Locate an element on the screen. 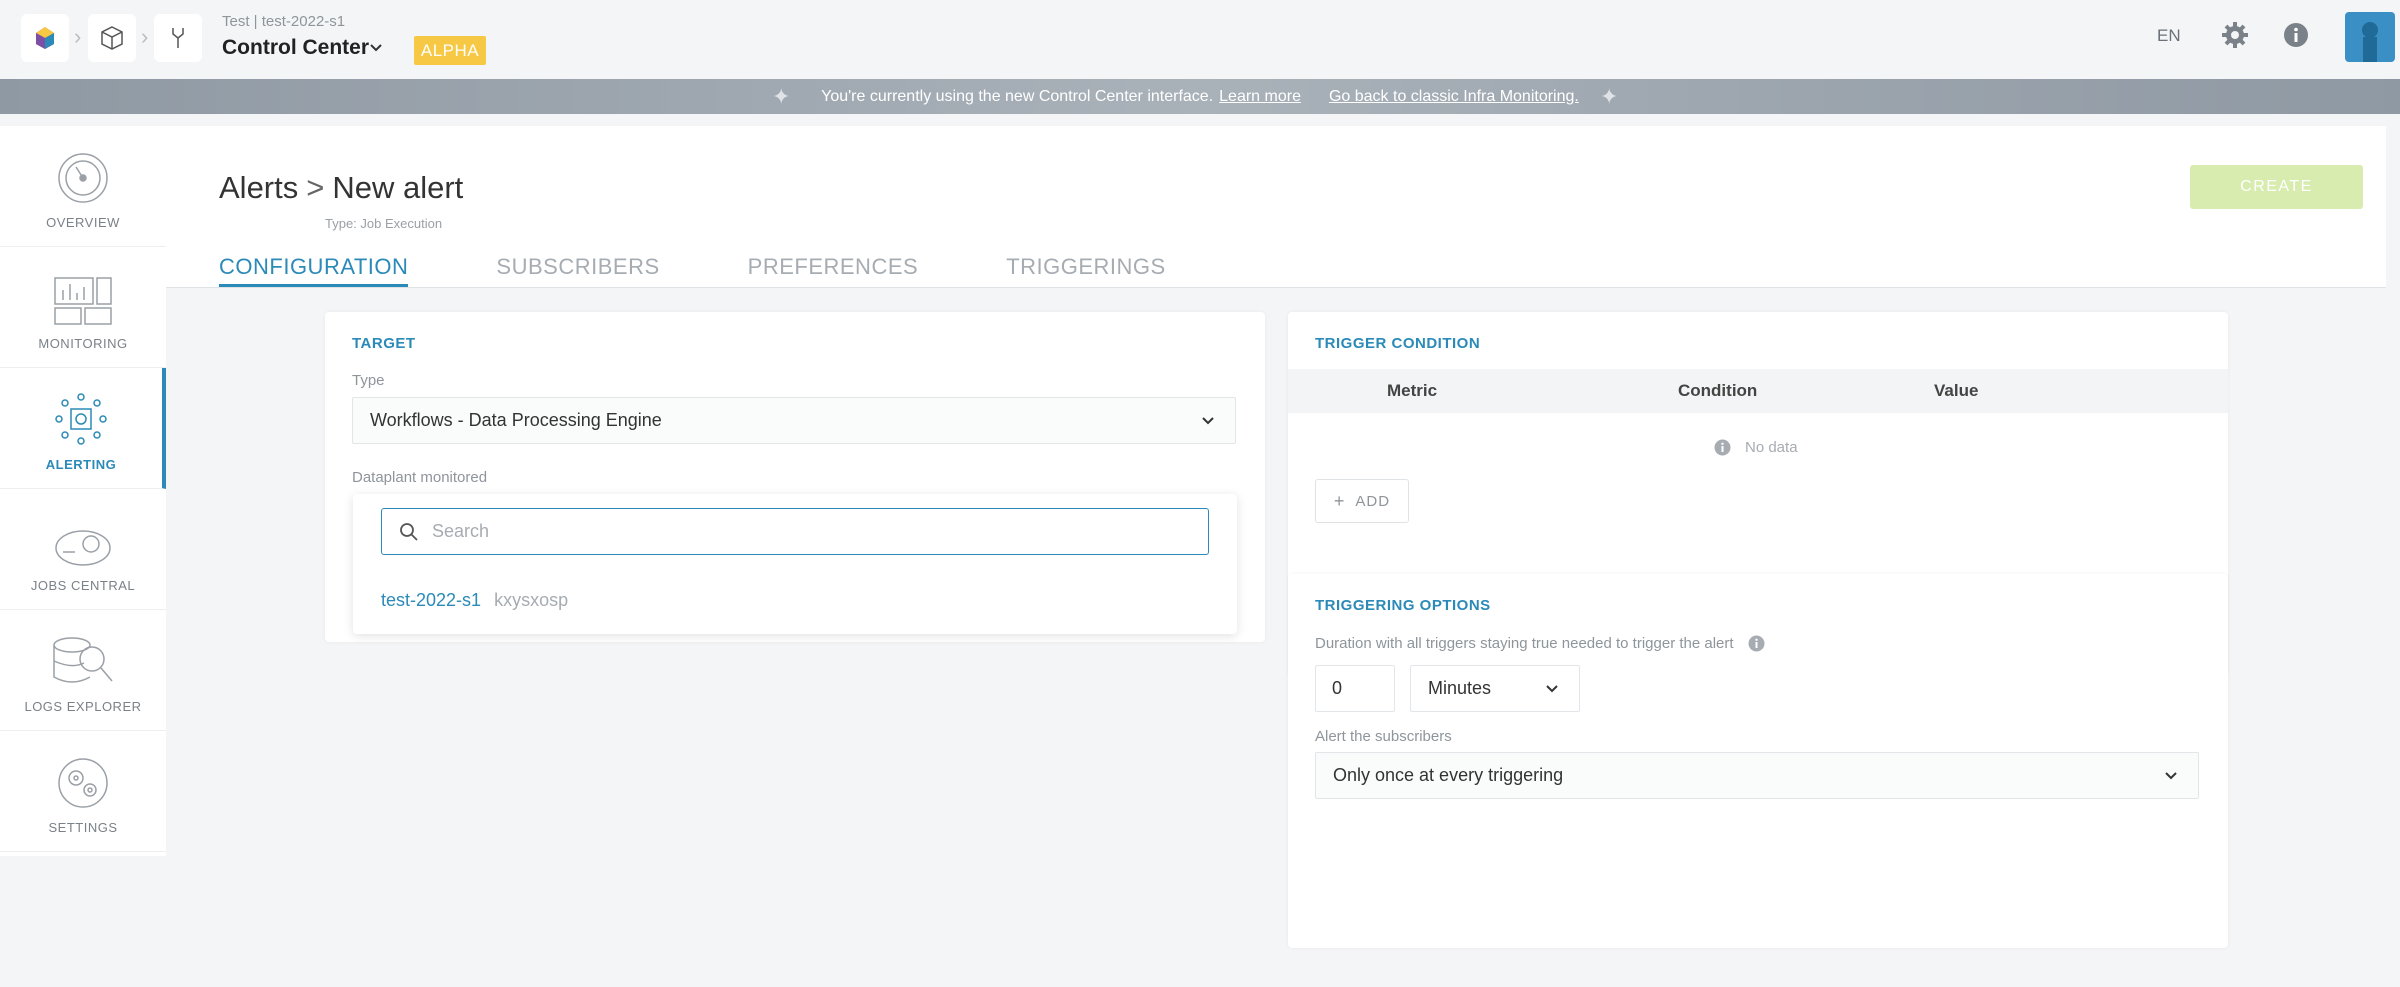 Image resolution: width=2400 pixels, height=987 pixels. target-title: TARGET is located at coordinates (384, 343).